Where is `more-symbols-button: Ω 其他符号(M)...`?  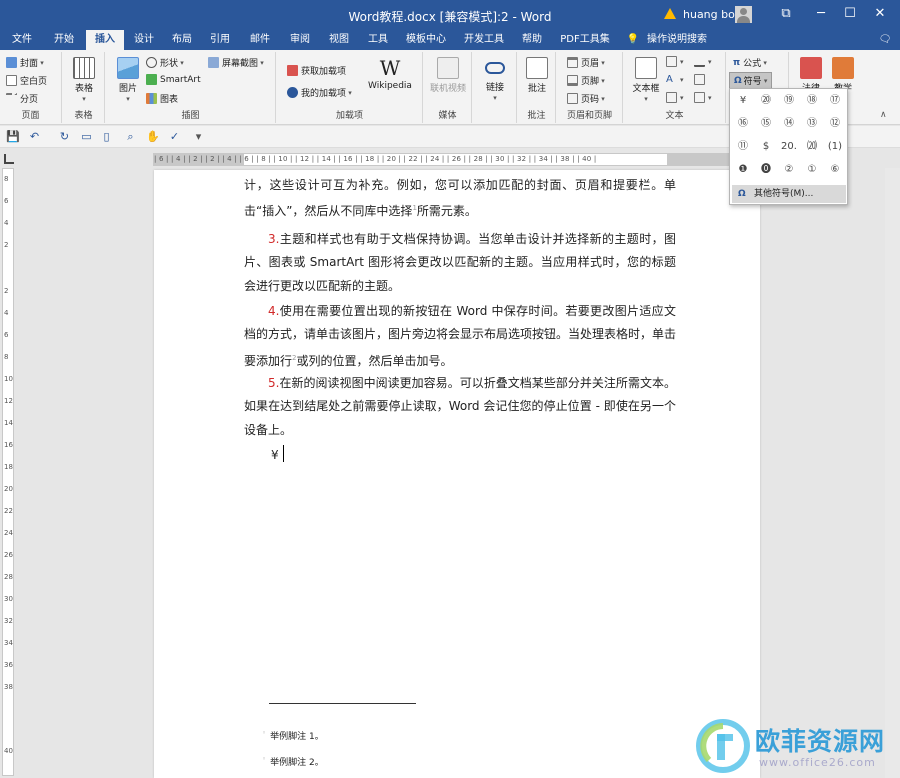 more-symbols-button: Ω 其他符号(M)... is located at coordinates (789, 194).